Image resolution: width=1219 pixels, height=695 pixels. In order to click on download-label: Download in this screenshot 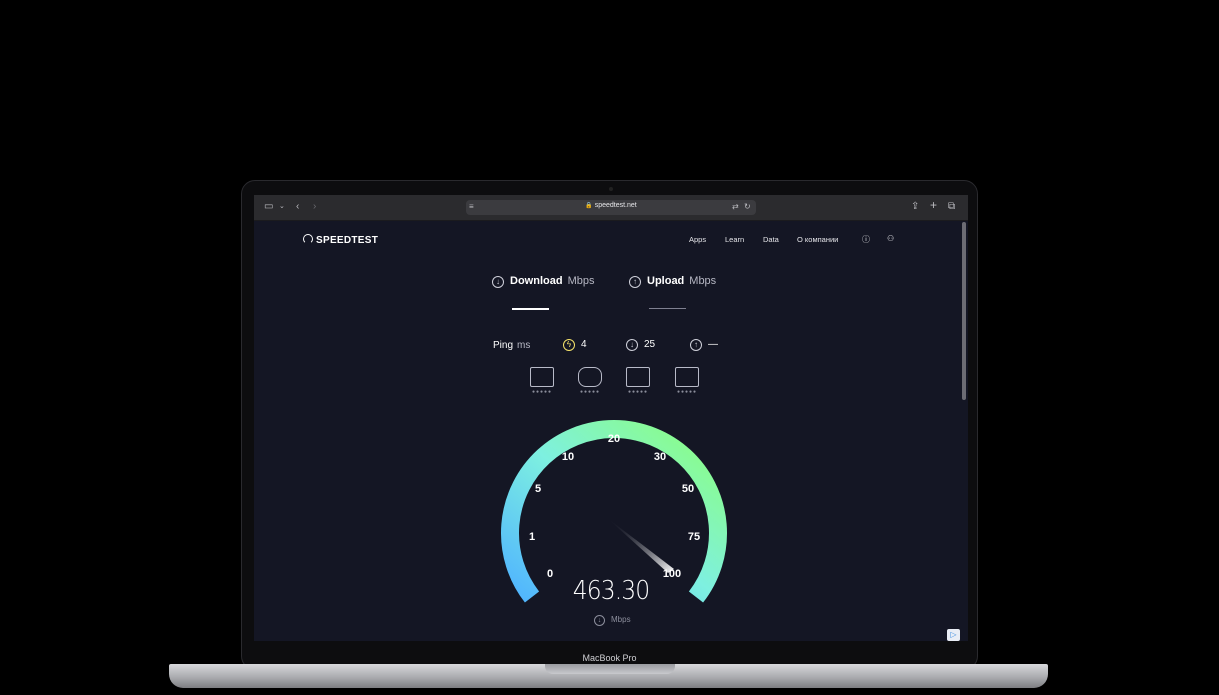, I will do `click(536, 281)`.